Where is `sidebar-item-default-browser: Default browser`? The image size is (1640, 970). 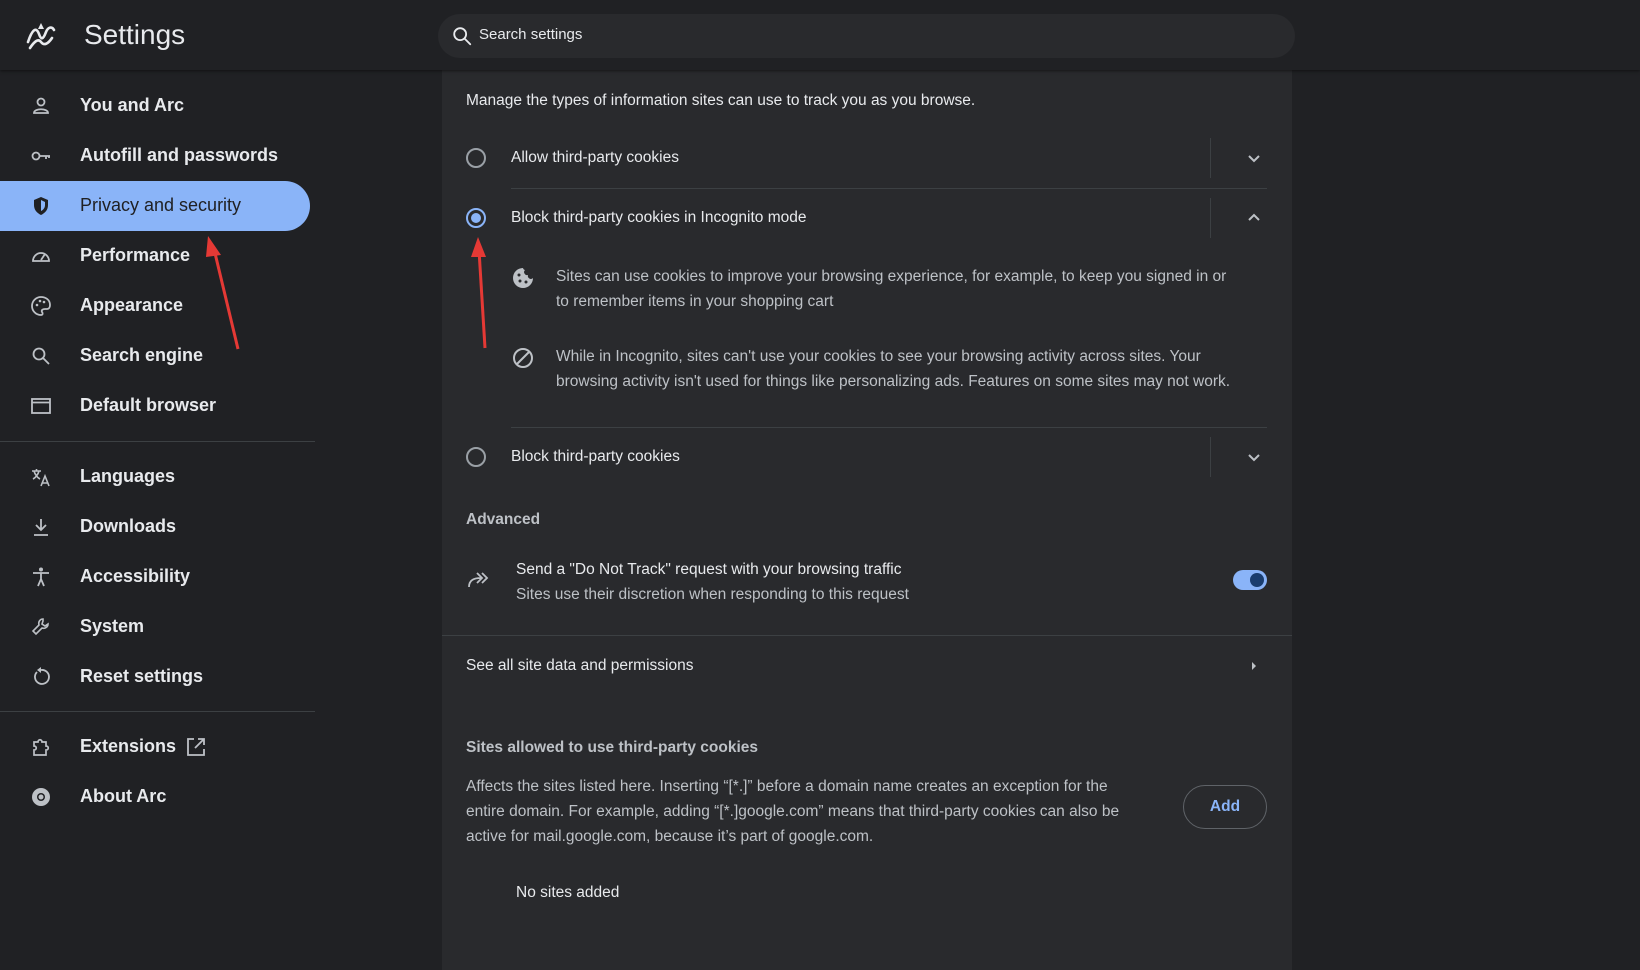
sidebar-item-default-browser: Default browser is located at coordinates (155, 406).